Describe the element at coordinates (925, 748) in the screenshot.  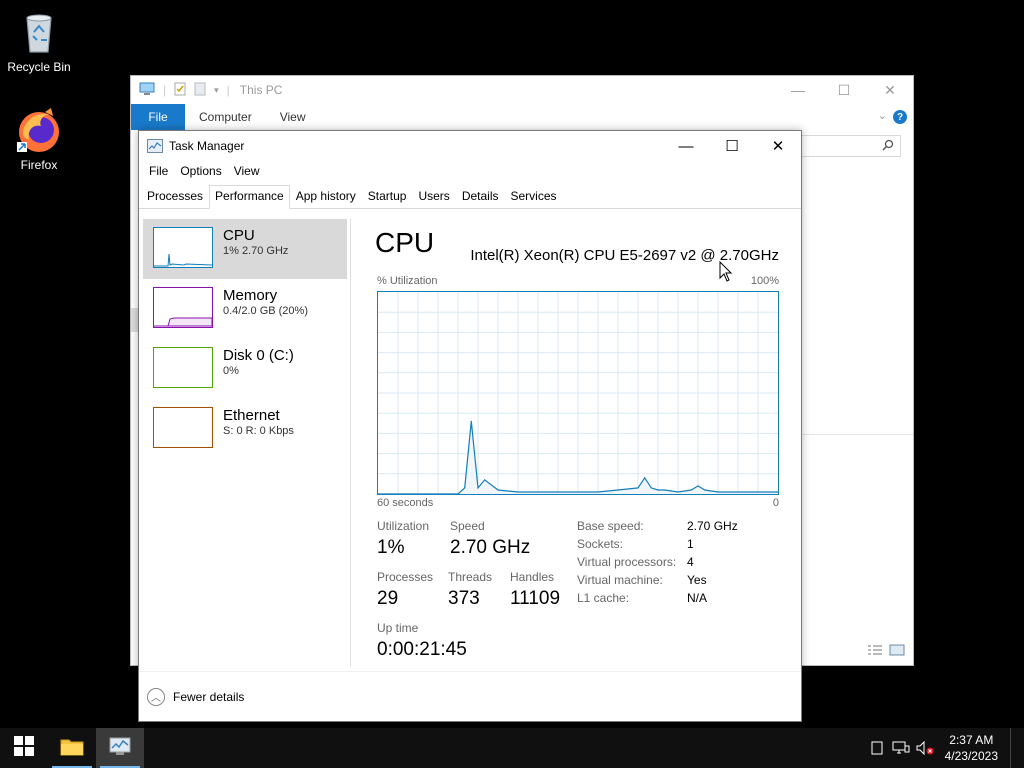
I see `volume-muted-icon` at that location.